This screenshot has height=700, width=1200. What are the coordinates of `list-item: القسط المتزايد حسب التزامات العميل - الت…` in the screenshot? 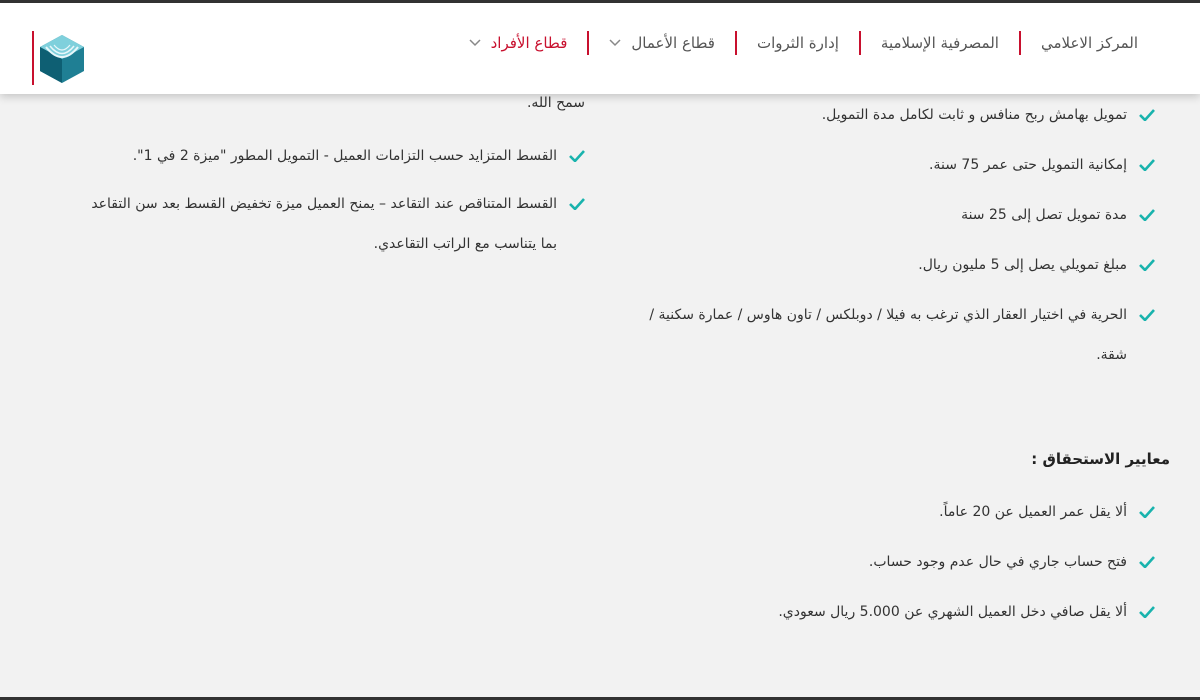 It's located at (330, 156).